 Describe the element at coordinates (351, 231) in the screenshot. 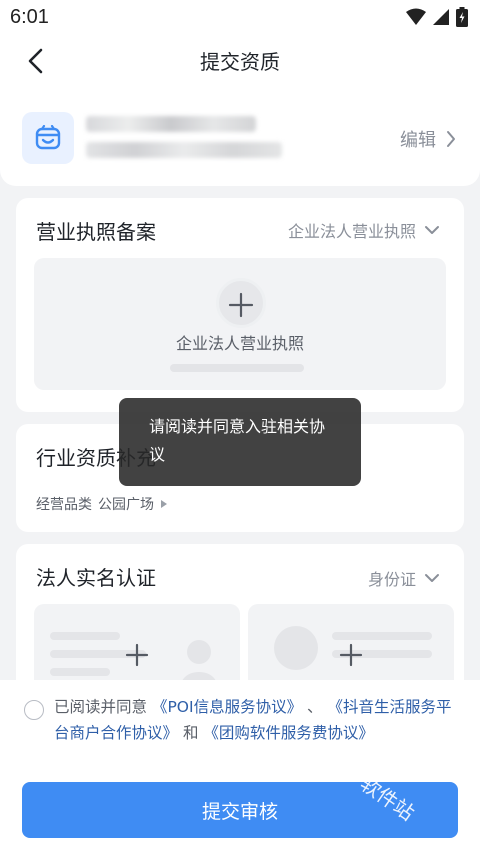

I see `license-type-value: 企业法人营业执照` at that location.